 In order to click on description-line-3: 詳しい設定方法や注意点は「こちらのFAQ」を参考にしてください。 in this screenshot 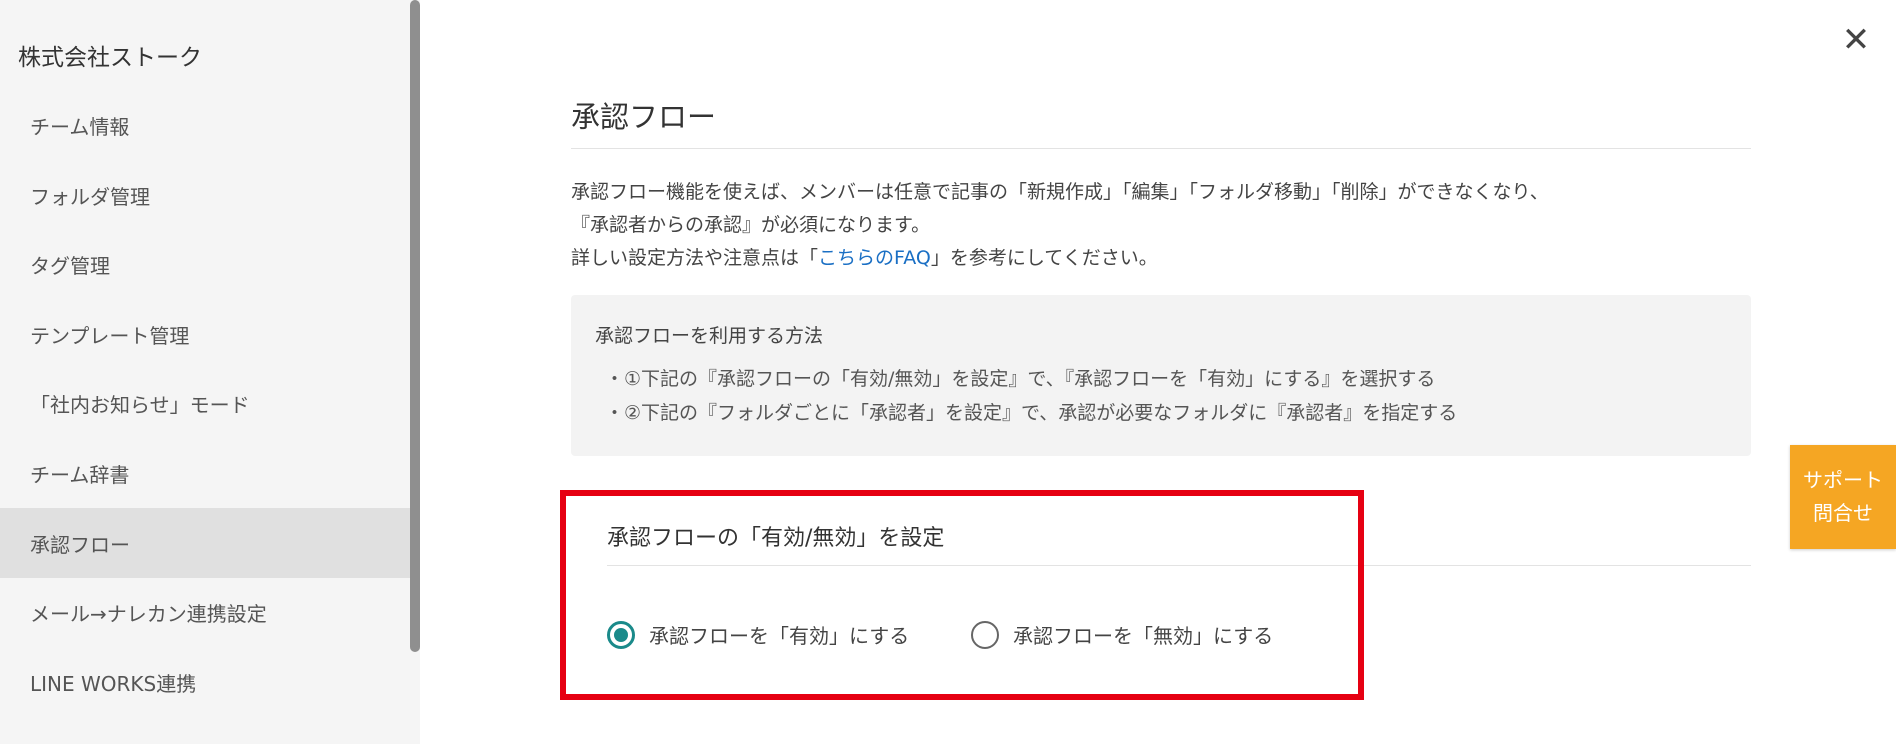, I will do `click(1161, 258)`.